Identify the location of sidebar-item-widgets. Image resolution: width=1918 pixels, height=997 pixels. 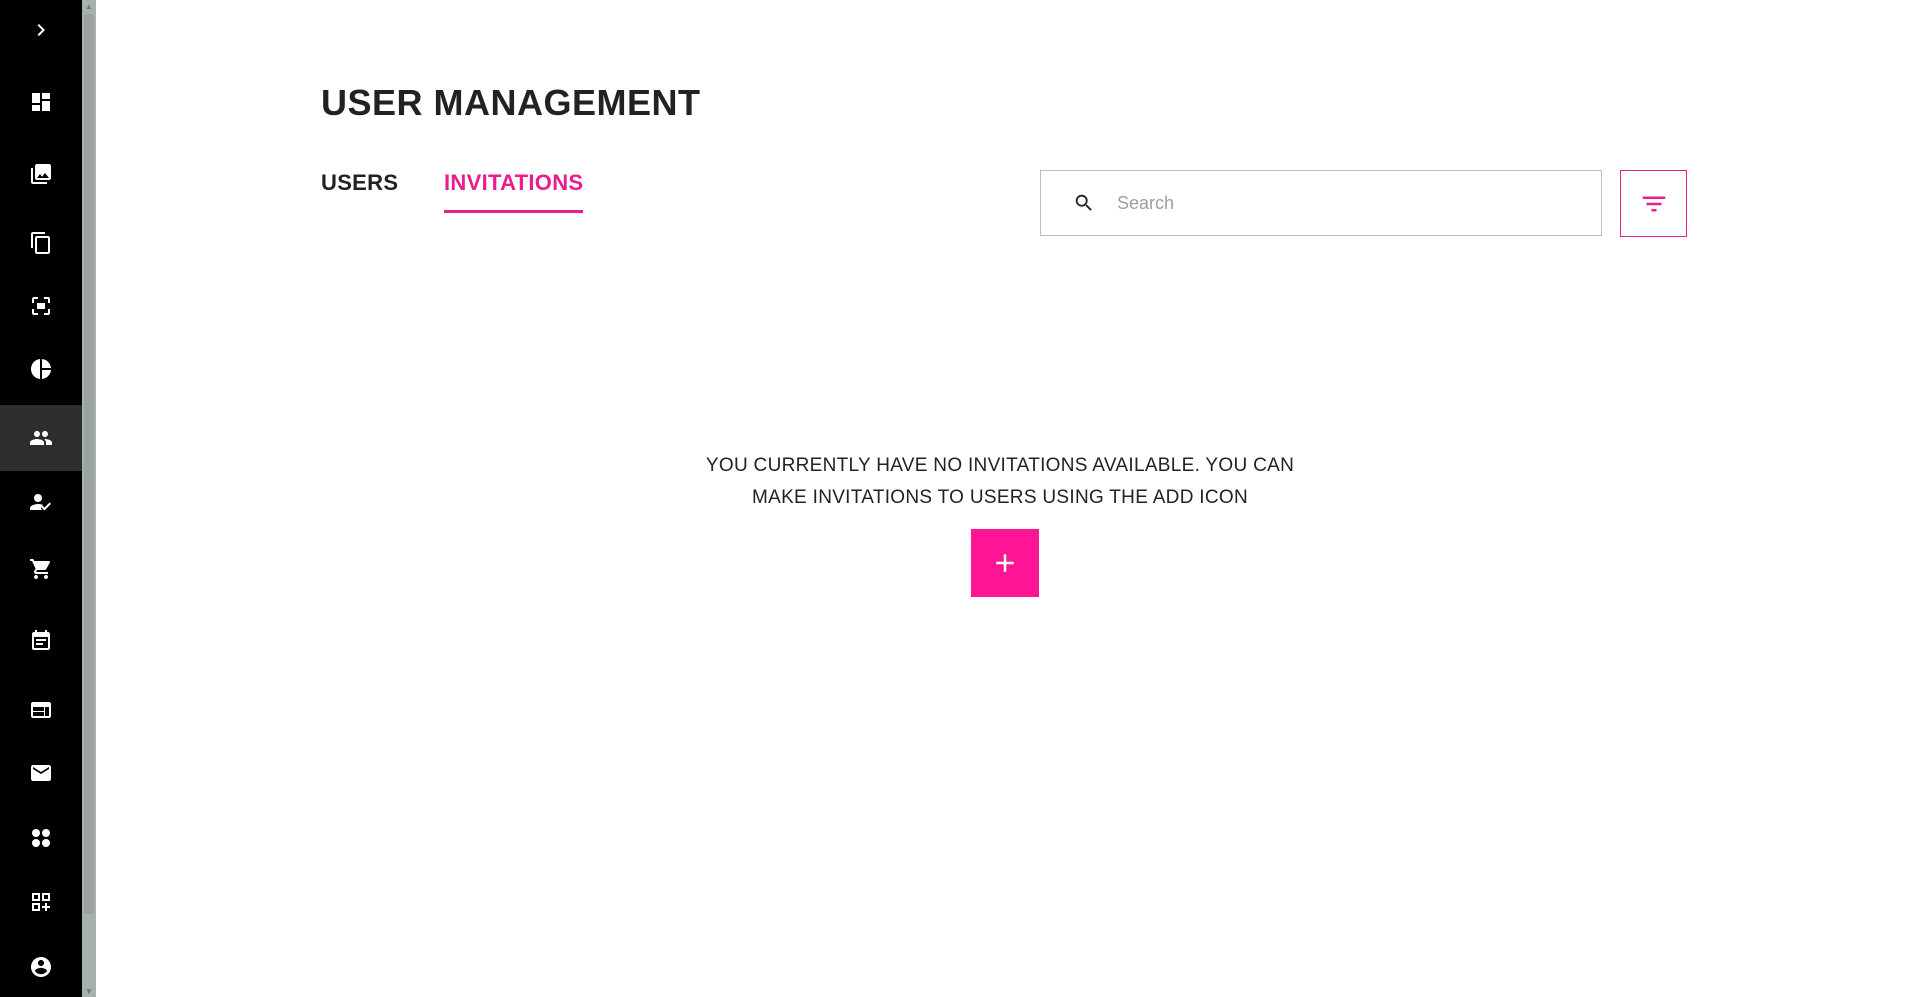
(41, 902).